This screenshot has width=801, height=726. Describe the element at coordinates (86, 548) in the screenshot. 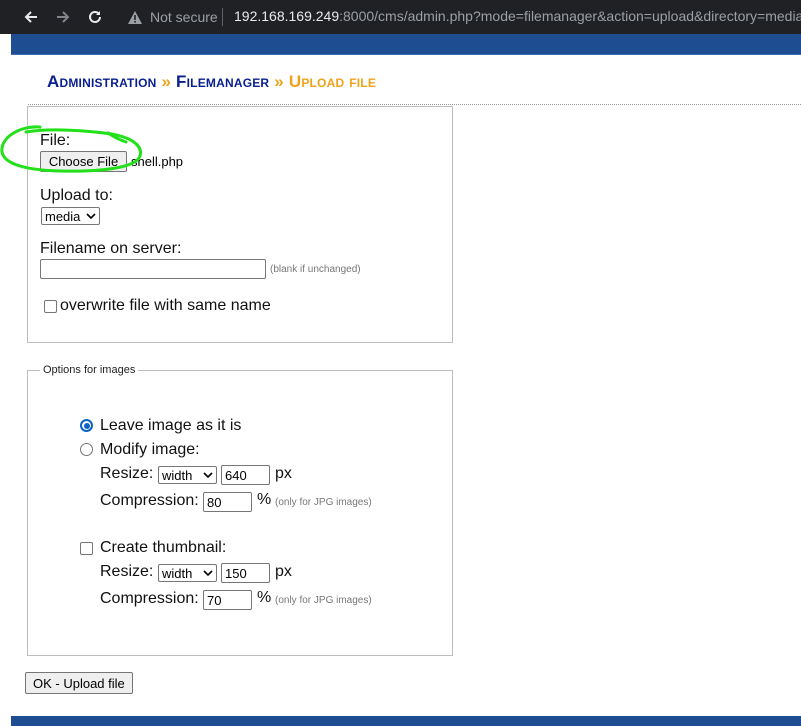

I see `create-thumbnail-checkbox` at that location.